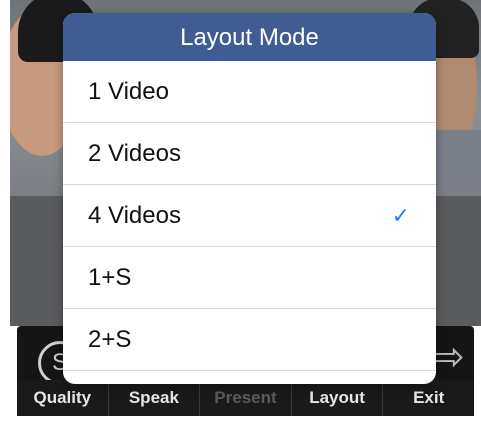 This screenshot has height=423, width=481. What do you see at coordinates (110, 277) in the screenshot?
I see `menu-item-label: 1+S` at bounding box center [110, 277].